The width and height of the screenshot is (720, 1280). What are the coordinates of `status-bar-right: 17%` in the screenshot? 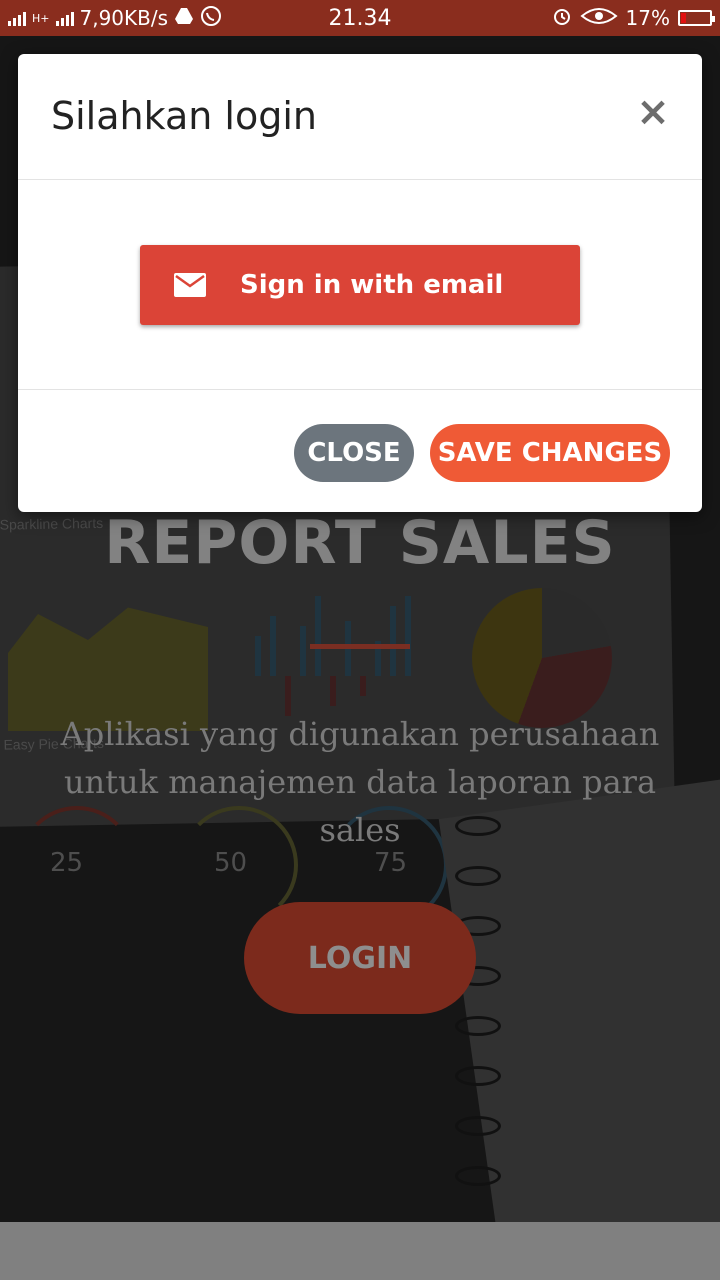 It's located at (633, 18).